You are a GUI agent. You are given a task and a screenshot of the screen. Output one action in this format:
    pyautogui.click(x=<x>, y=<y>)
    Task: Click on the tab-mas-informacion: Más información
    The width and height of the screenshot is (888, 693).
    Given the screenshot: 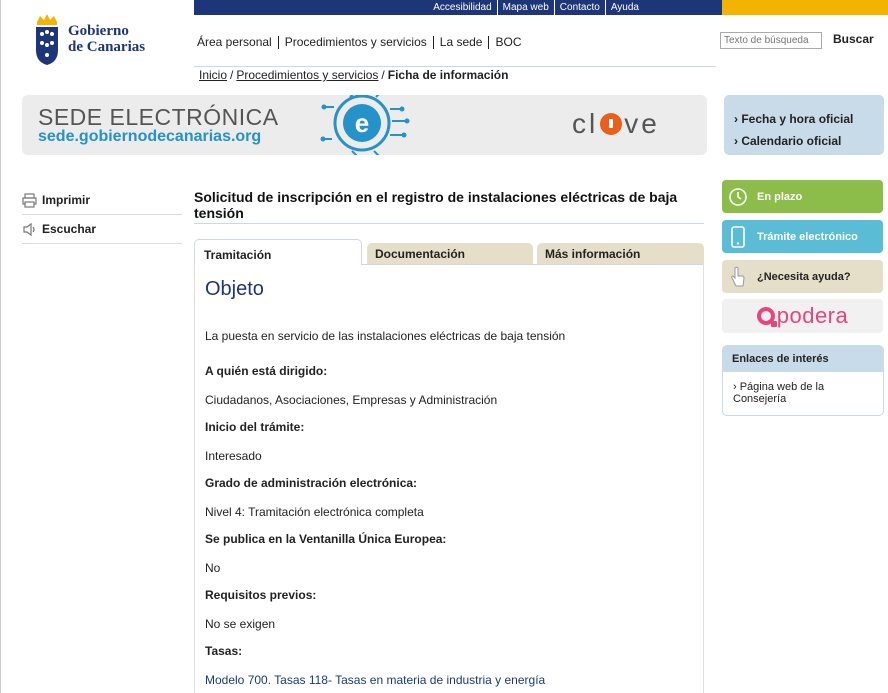 What is the action you would take?
    pyautogui.click(x=620, y=253)
    